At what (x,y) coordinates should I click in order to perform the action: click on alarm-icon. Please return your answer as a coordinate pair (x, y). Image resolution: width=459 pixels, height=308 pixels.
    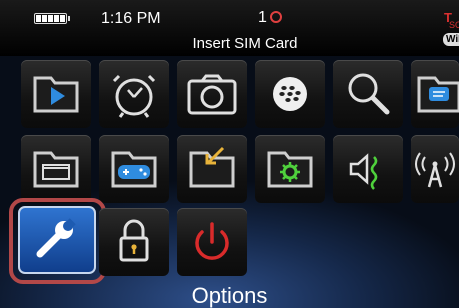
    Looking at the image, I should click on (134, 94).